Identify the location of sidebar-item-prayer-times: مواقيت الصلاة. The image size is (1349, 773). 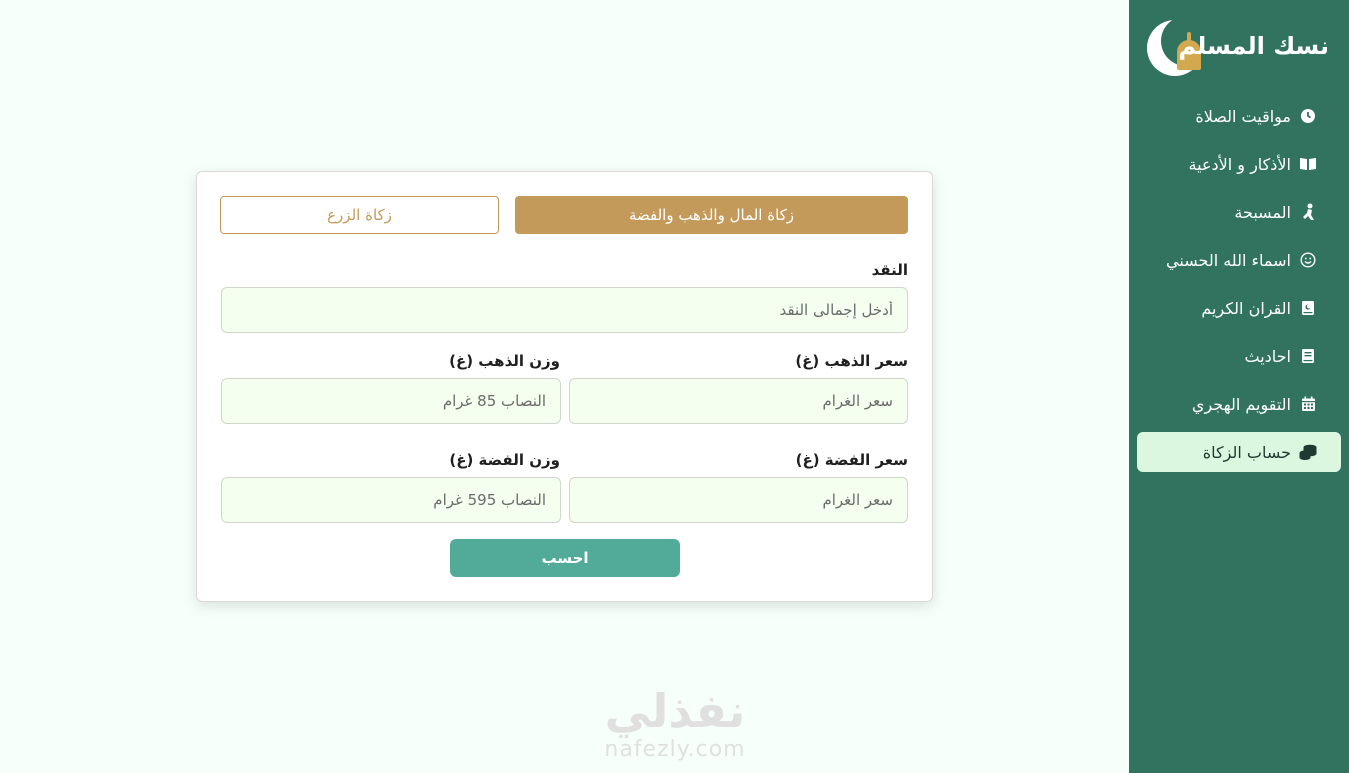
(1239, 116).